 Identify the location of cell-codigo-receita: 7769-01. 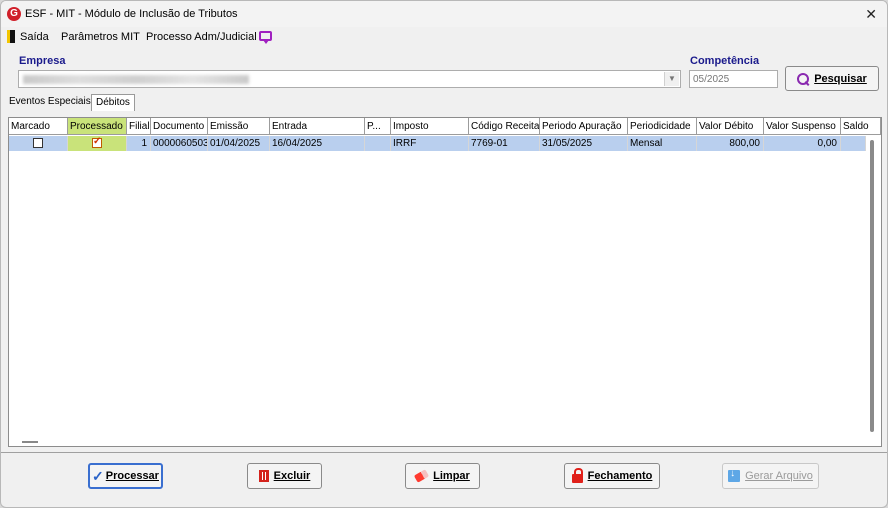
(504, 143).